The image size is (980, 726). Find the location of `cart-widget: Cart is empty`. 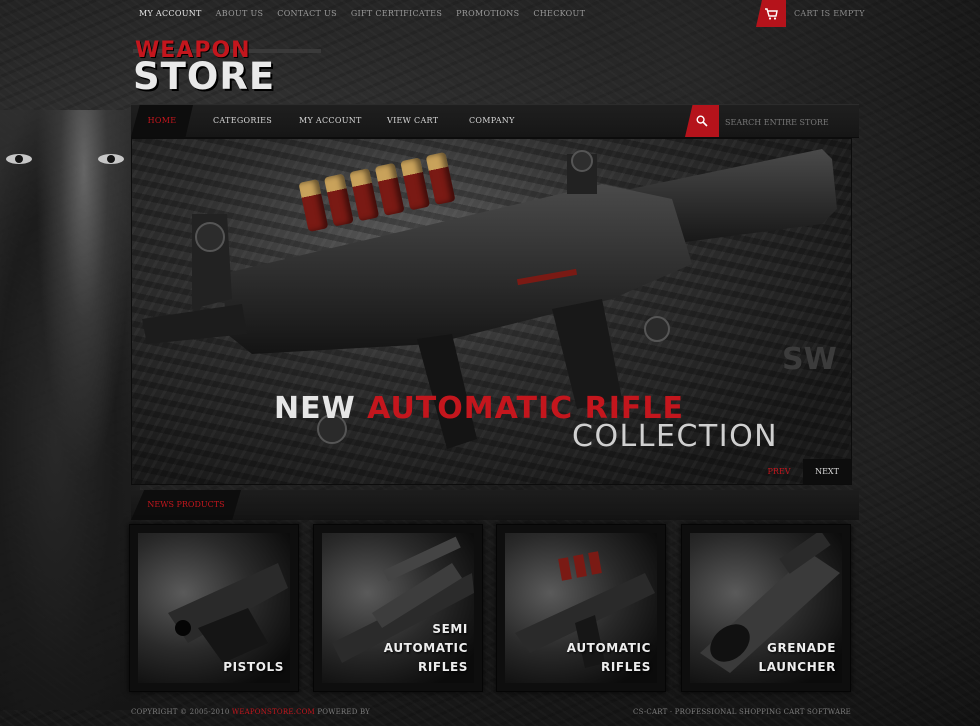

cart-widget: Cart is empty is located at coordinates (810, 13).